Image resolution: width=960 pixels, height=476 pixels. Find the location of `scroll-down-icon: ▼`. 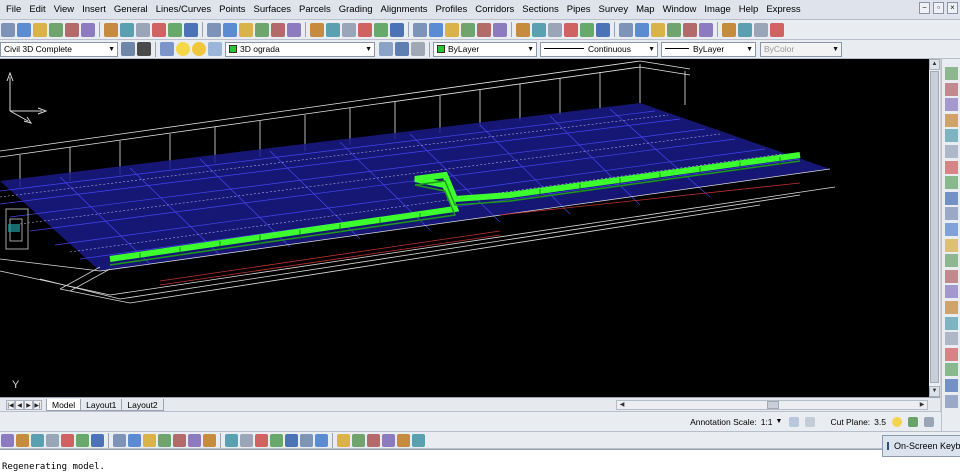

scroll-down-icon: ▼ is located at coordinates (934, 391).